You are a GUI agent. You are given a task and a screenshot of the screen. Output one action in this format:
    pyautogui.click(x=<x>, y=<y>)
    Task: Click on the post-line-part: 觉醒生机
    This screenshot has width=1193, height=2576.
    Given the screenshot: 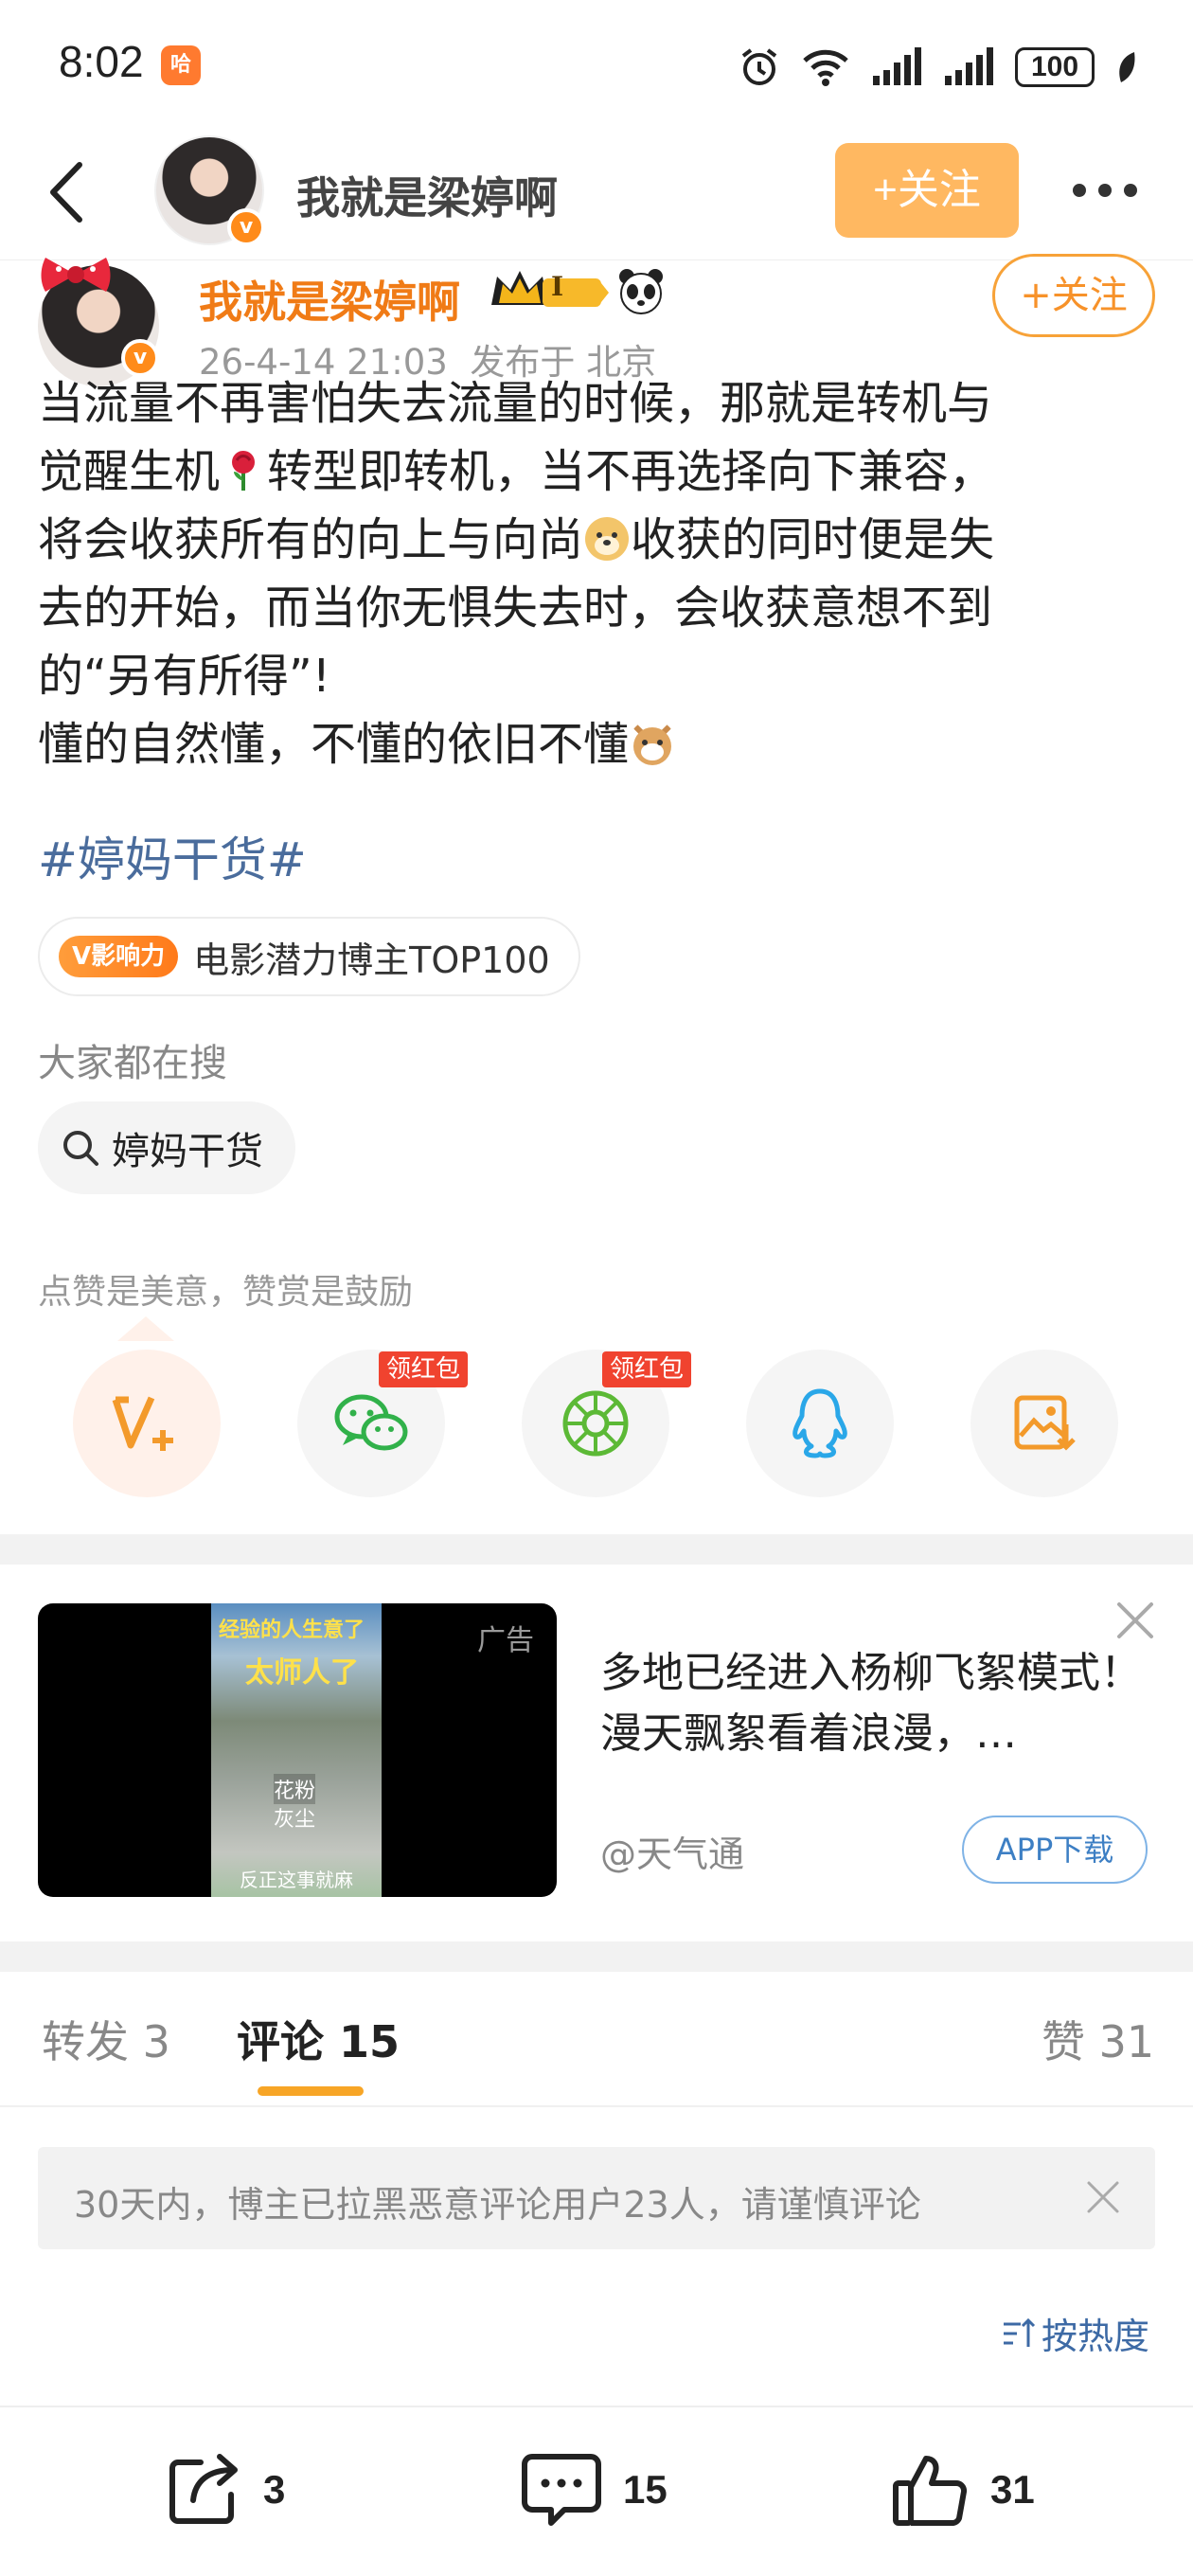 What is the action you would take?
    pyautogui.click(x=129, y=471)
    